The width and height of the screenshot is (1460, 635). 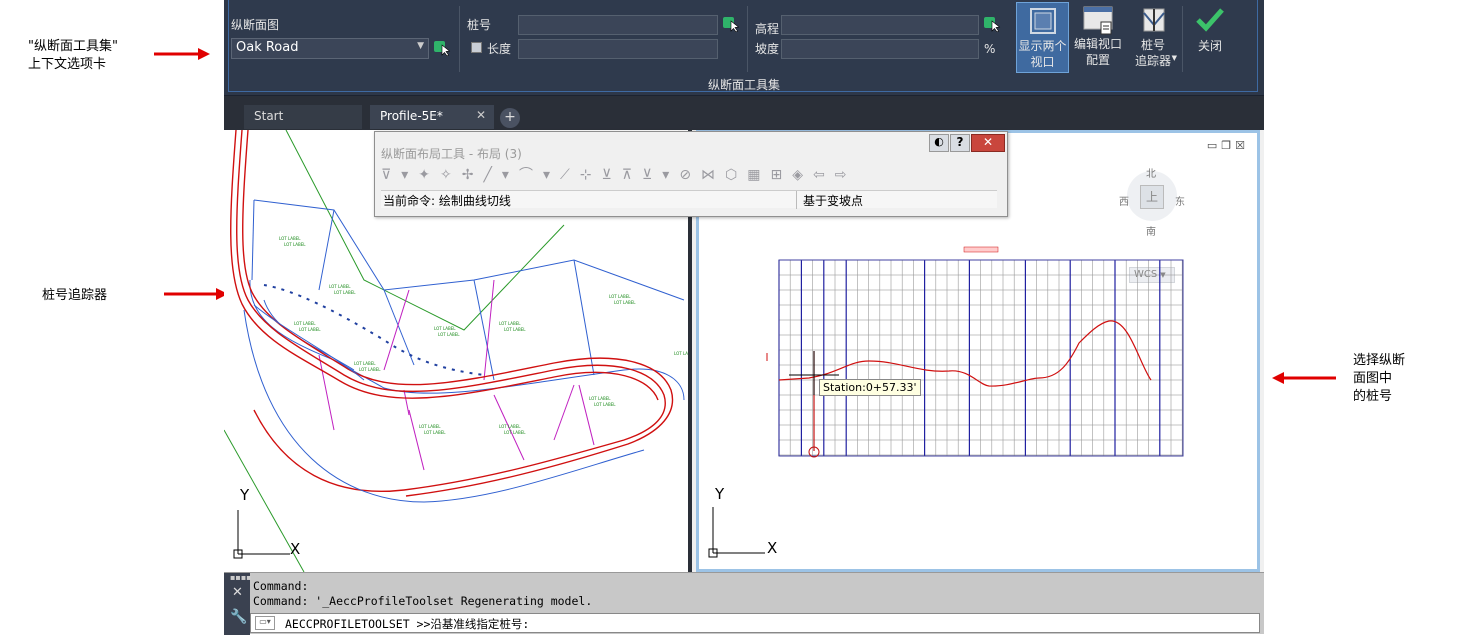 What do you see at coordinates (1153, 37) in the screenshot?
I see `station-tracker-button: 桩号 追踪器 ▼` at bounding box center [1153, 37].